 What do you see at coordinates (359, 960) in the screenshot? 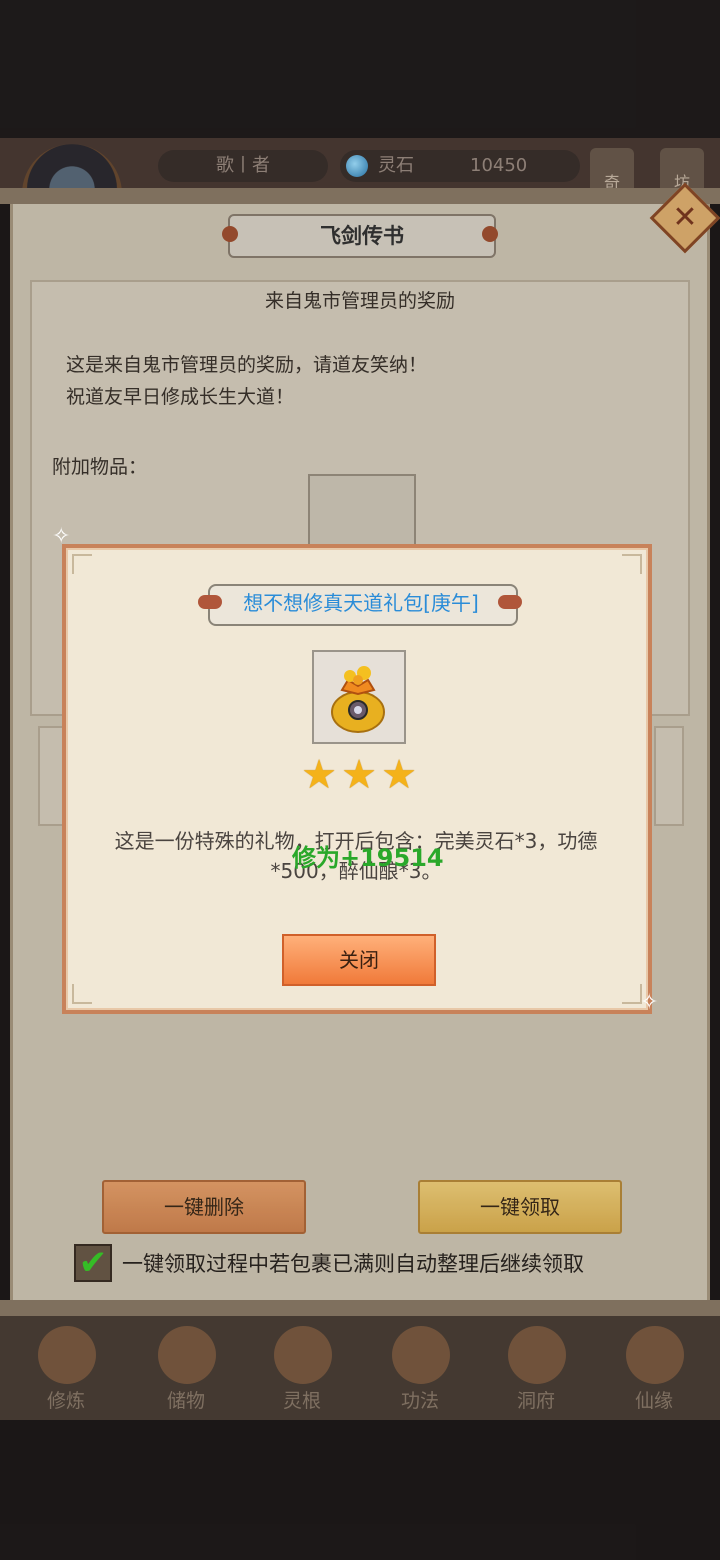
I see `popup-close-button: 关闭` at bounding box center [359, 960].